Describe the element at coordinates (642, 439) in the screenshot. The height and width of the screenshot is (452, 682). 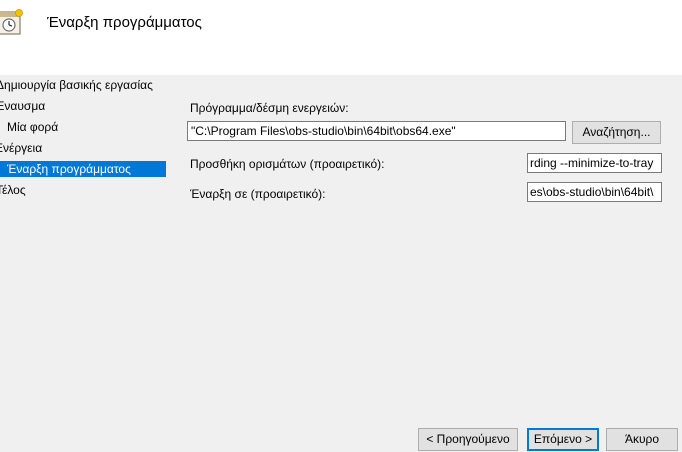
I see `cancel-button: Άκυρο` at that location.